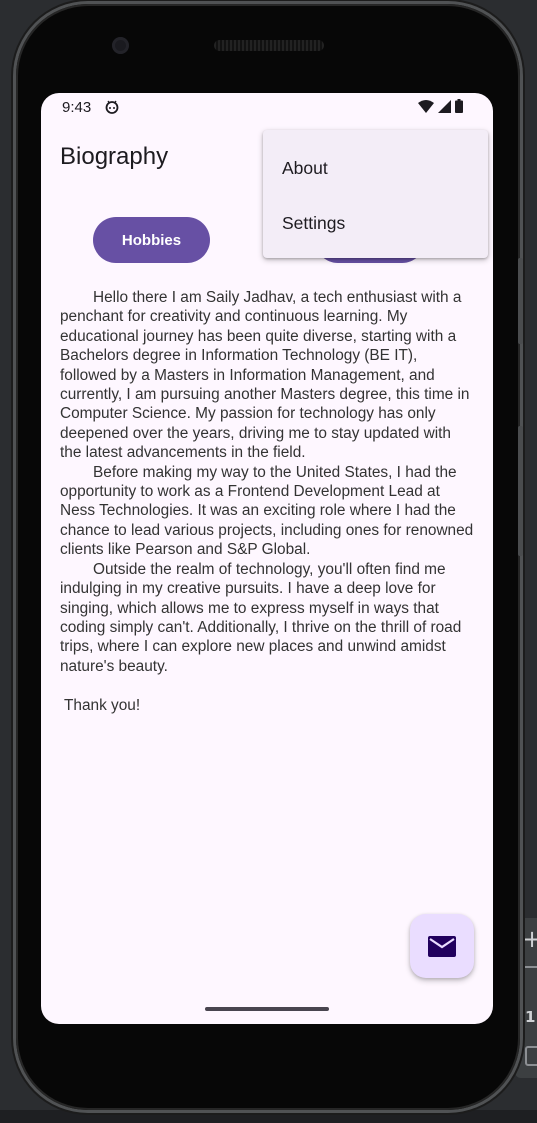 The width and height of the screenshot is (537, 1123). I want to click on front-camera, so click(120, 45).